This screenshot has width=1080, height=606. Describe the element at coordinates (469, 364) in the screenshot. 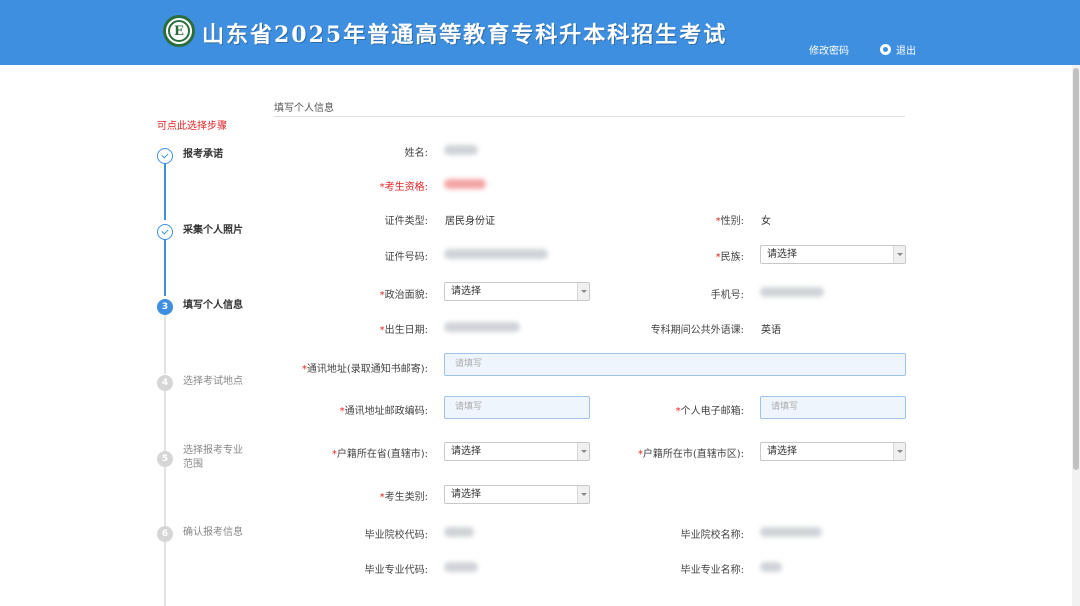

I see `address-placeholder: 请填写` at that location.